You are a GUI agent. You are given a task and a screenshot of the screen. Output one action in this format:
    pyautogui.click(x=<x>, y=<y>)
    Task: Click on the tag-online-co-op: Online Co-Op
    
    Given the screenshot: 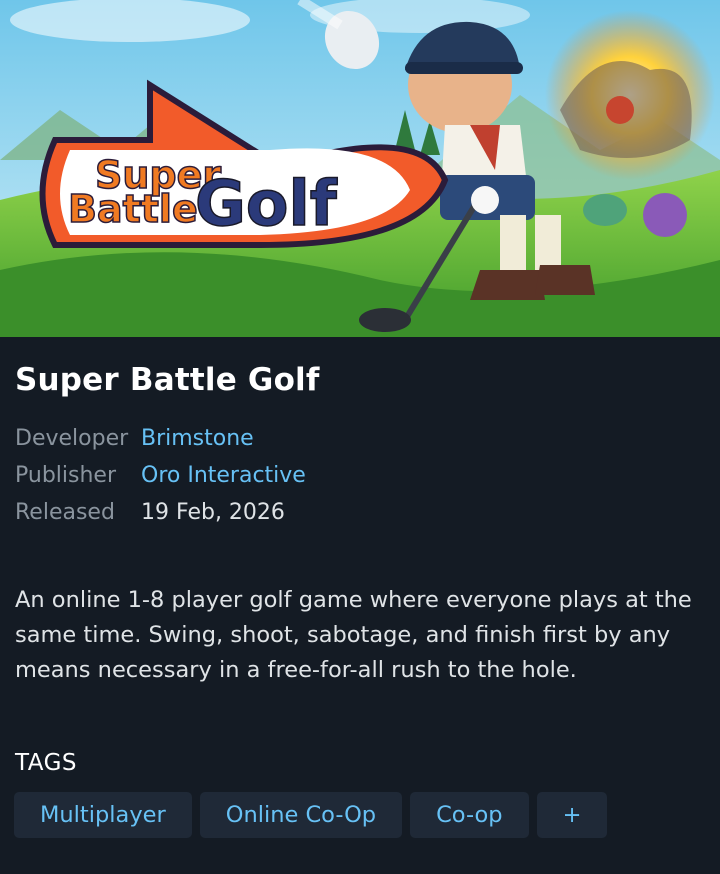 What is the action you would take?
    pyautogui.click(x=301, y=815)
    